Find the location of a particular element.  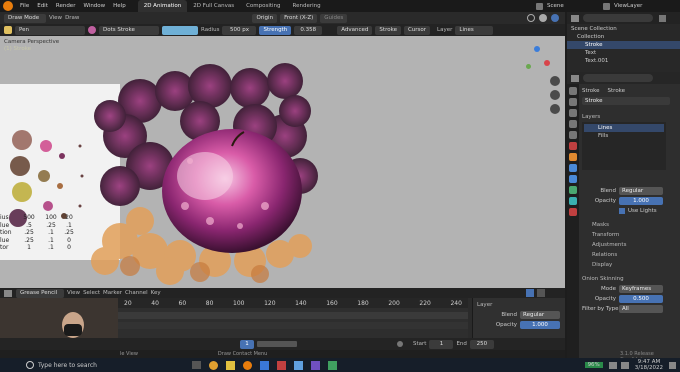

outliner-search is located at coordinates (618, 18).